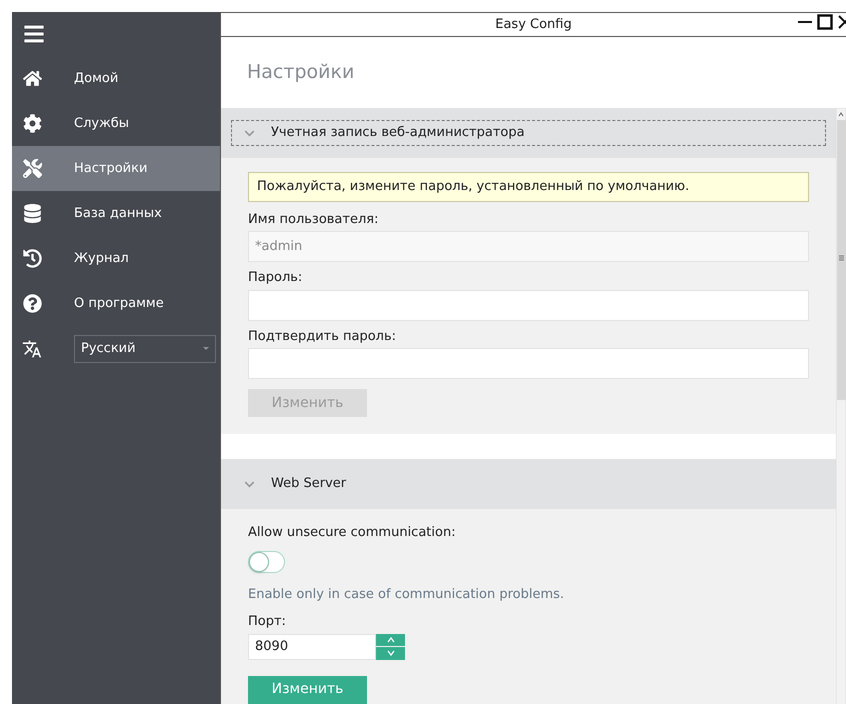 The height and width of the screenshot is (704, 846). I want to click on tools-icon, so click(32, 168).